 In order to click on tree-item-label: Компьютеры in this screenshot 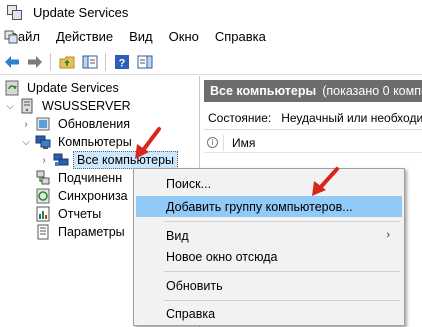, I will do `click(95, 142)`.